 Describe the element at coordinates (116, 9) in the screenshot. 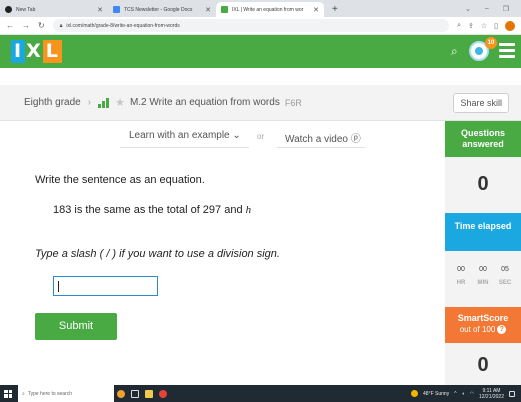

I see `google-docs-icon` at that location.